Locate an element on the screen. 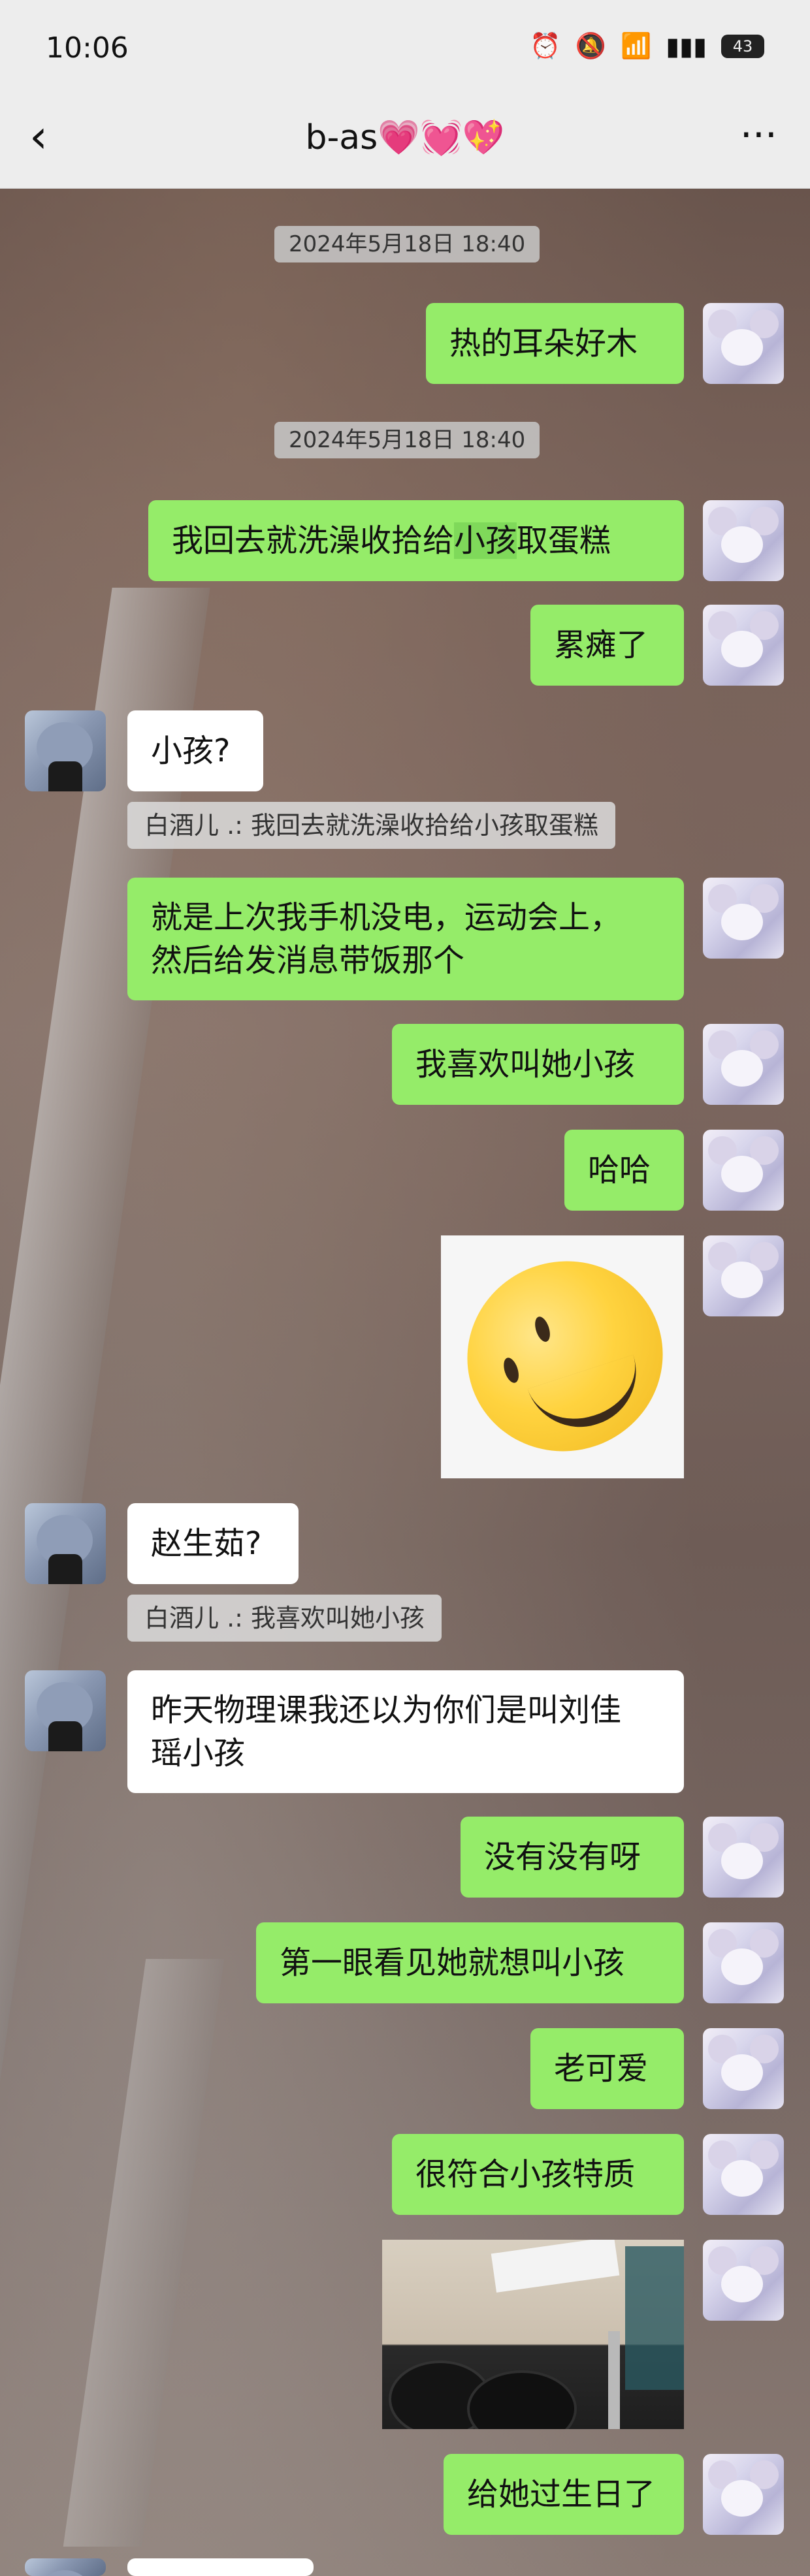 The height and width of the screenshot is (2576, 810). chat-header: ‹ b-as💗💓💖 ··· is located at coordinates (405, 140).